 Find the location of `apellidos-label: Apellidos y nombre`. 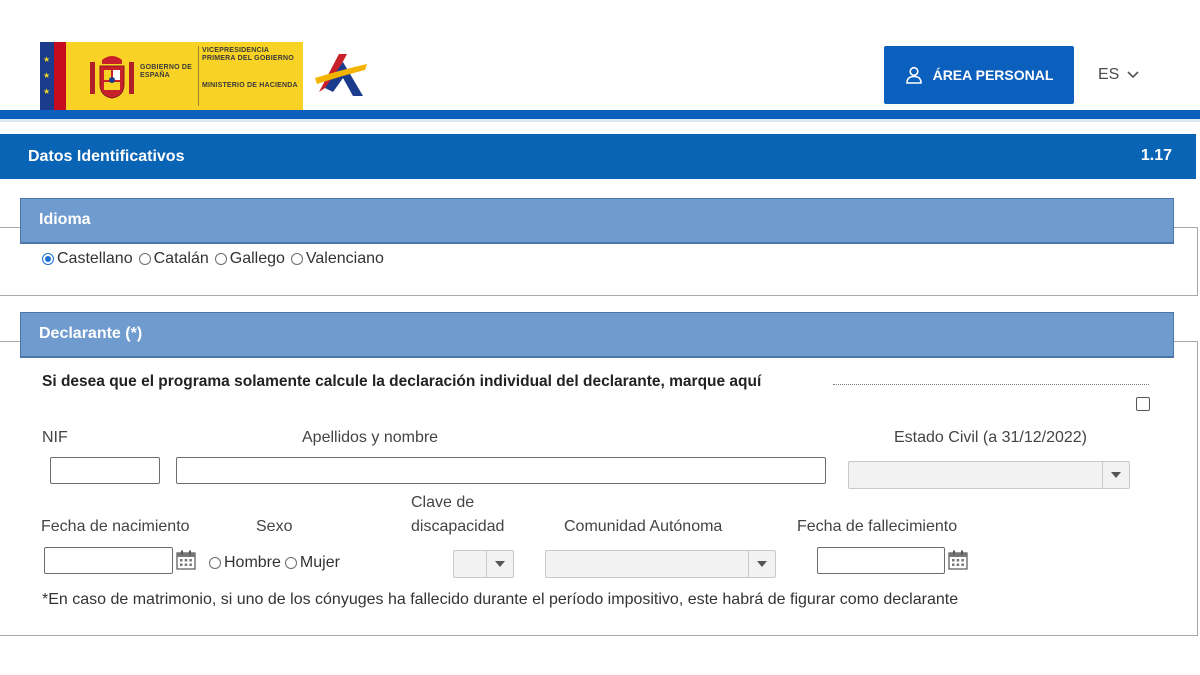

apellidos-label: Apellidos y nombre is located at coordinates (370, 437).